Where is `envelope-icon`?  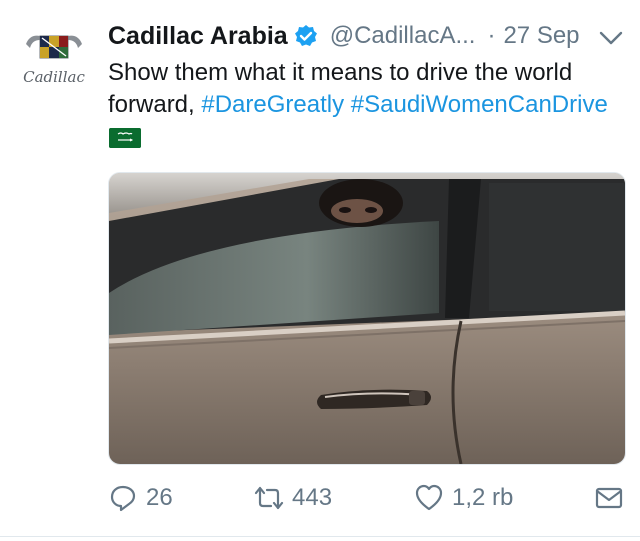
envelope-icon is located at coordinates (609, 498).